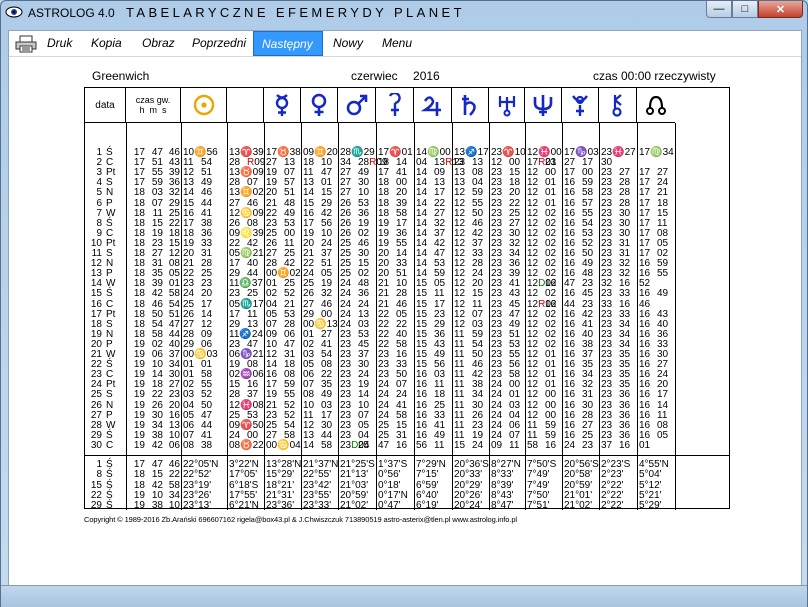 The height and width of the screenshot is (607, 808). I want to click on status-bar, so click(404, 596).